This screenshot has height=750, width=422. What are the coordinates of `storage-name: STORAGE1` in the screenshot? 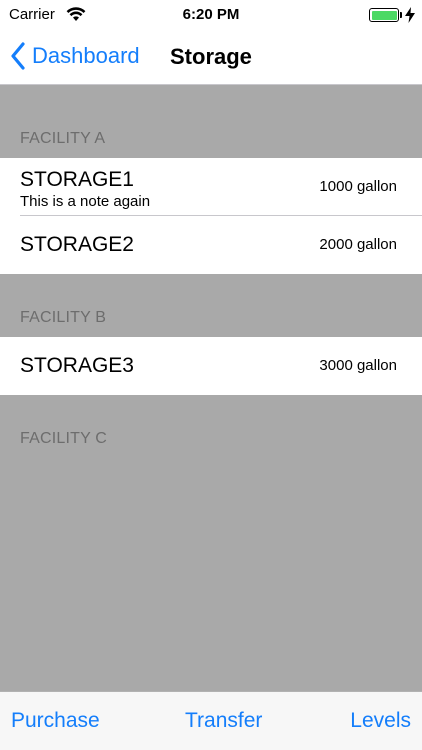 It's located at (77, 179).